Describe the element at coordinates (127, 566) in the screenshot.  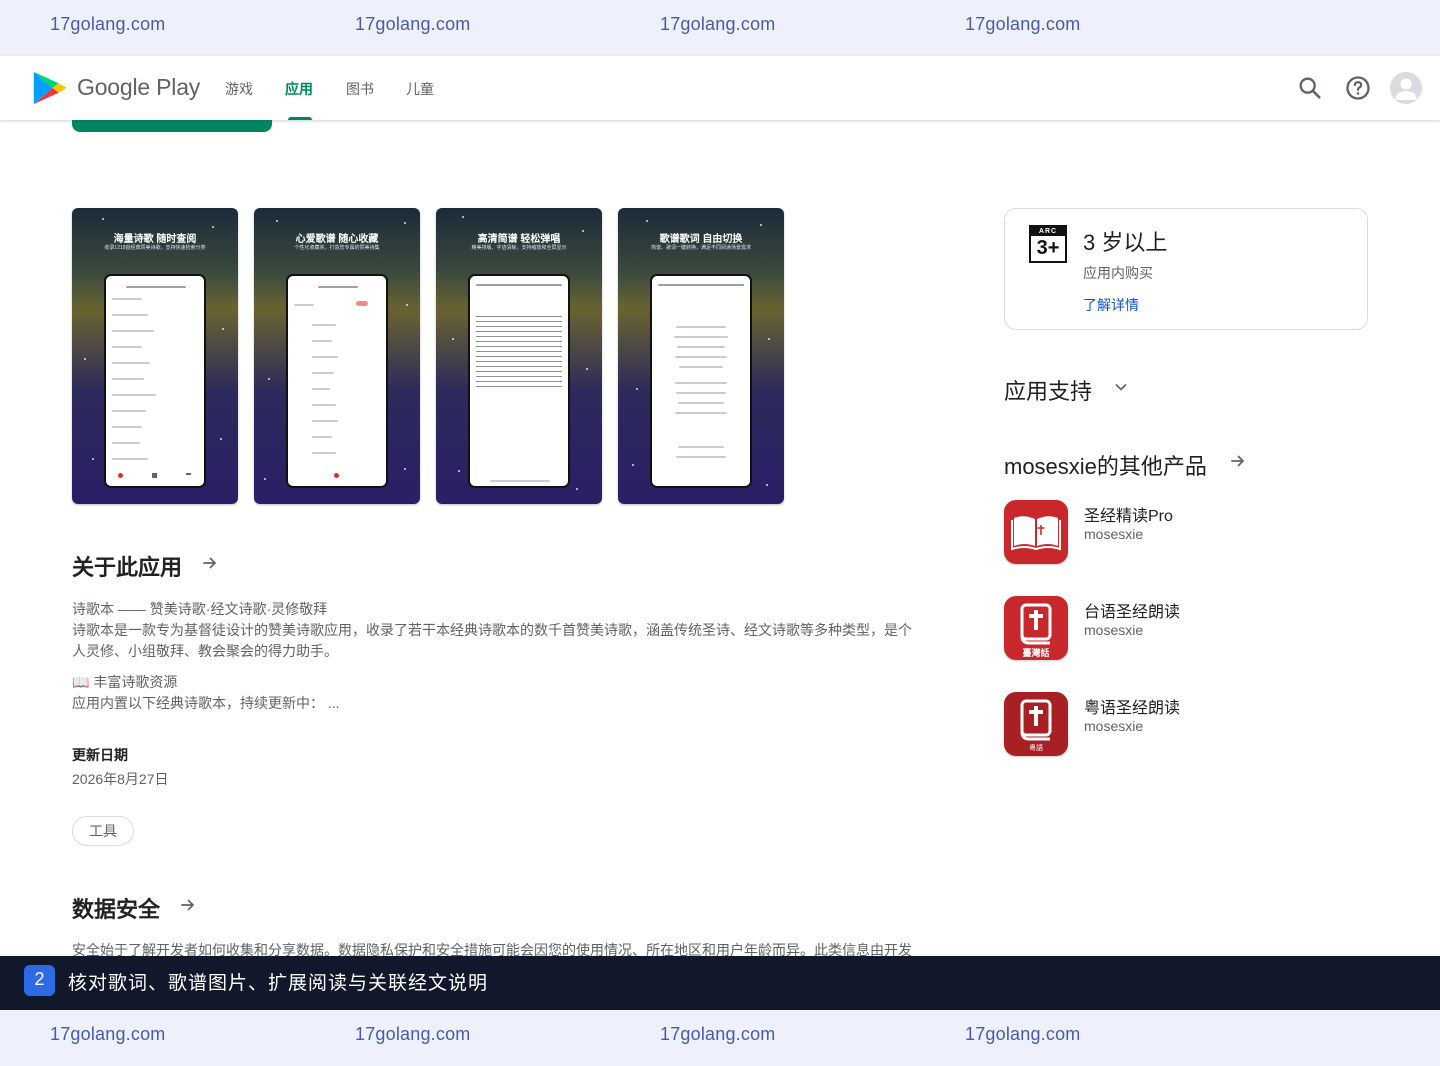
I see `about-title: 关于此应用` at that location.